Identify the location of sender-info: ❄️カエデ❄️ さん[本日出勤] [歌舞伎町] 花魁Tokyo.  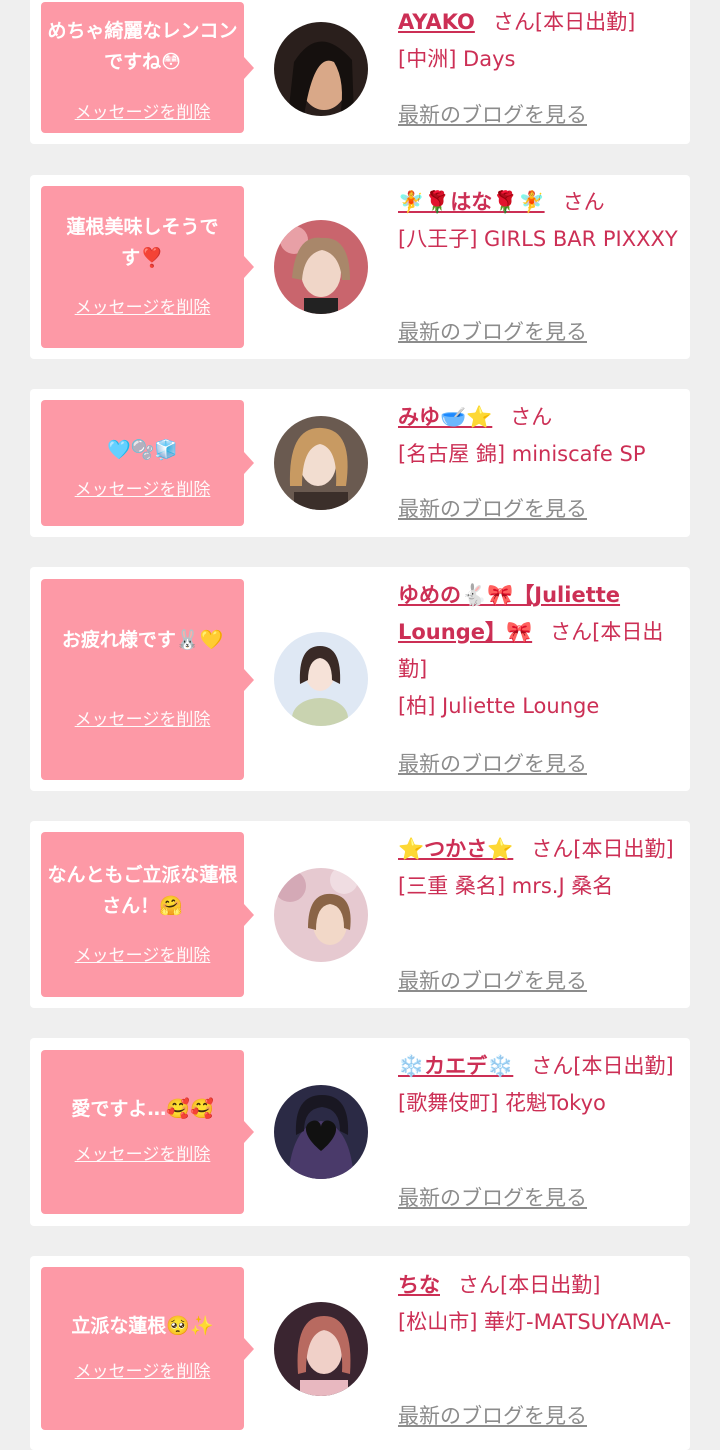
(540, 1085).